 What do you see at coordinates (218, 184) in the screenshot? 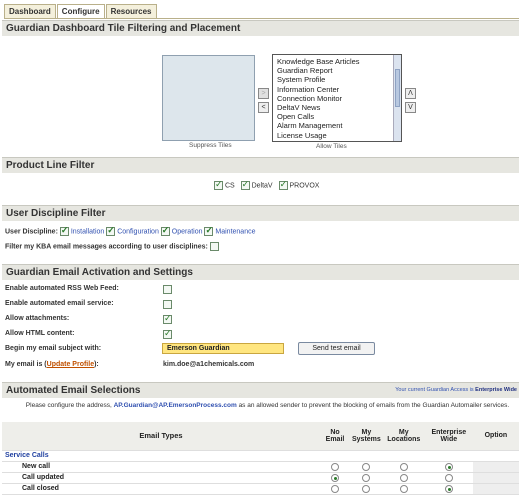
I see `product-cs-checkbox` at bounding box center [218, 184].